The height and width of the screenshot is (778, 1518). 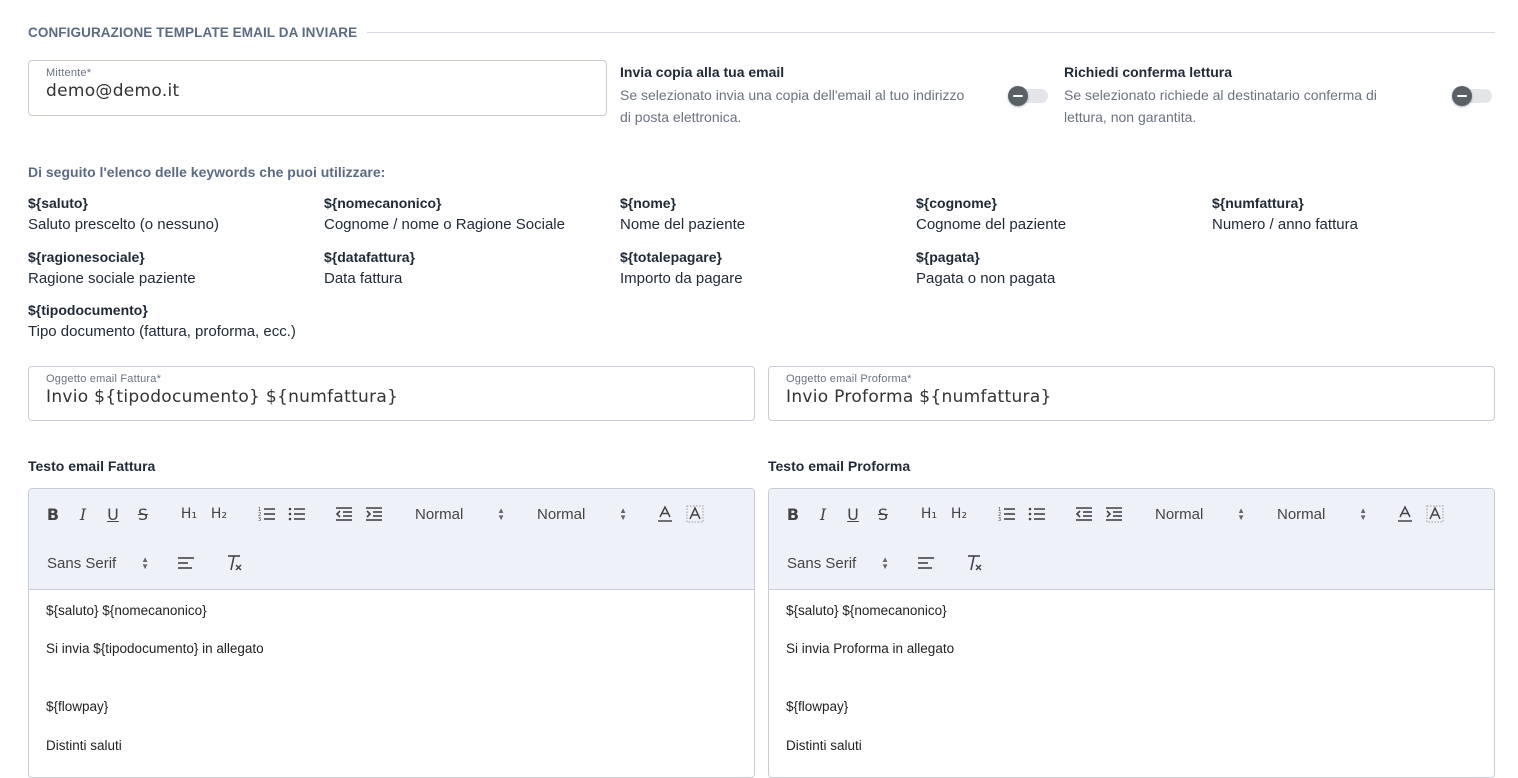 What do you see at coordinates (113, 91) in the screenshot?
I see `sender-input: demo@demo.it` at bounding box center [113, 91].